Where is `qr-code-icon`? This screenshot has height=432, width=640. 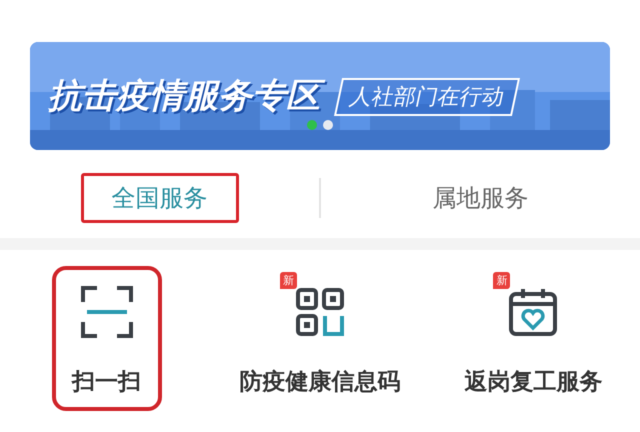 qr-code-icon is located at coordinates (320, 312).